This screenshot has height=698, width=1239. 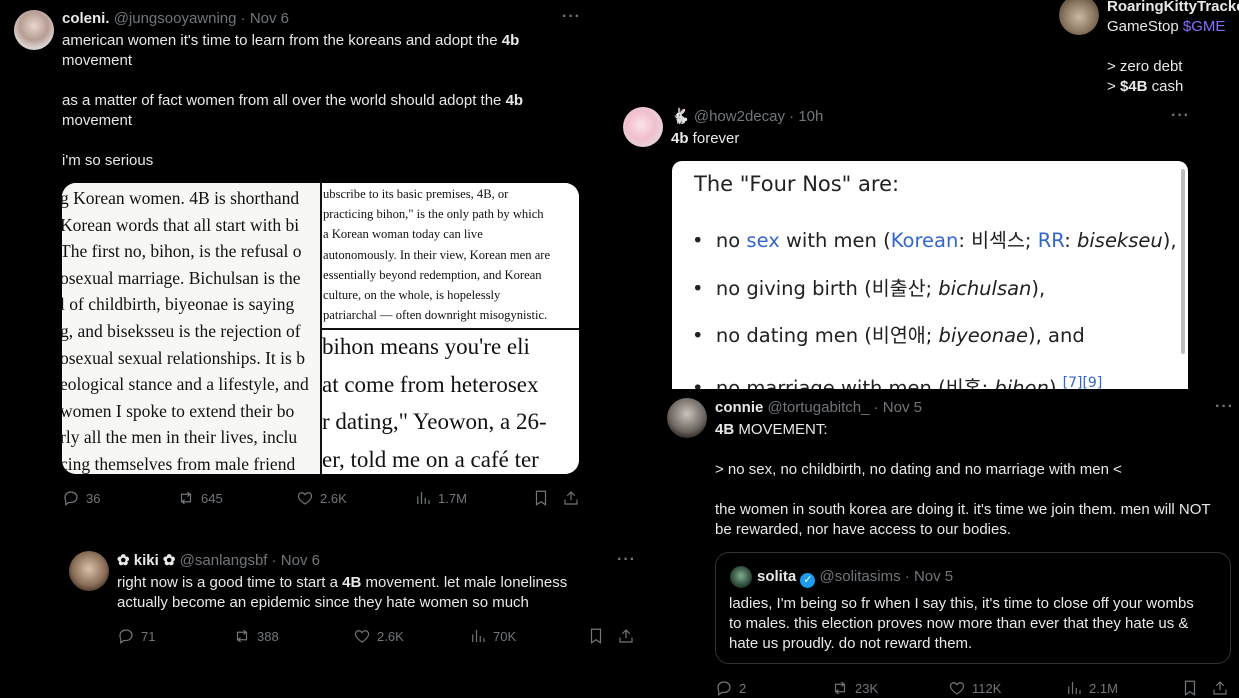 I want to click on reply-button: 36, so click(x=81, y=498).